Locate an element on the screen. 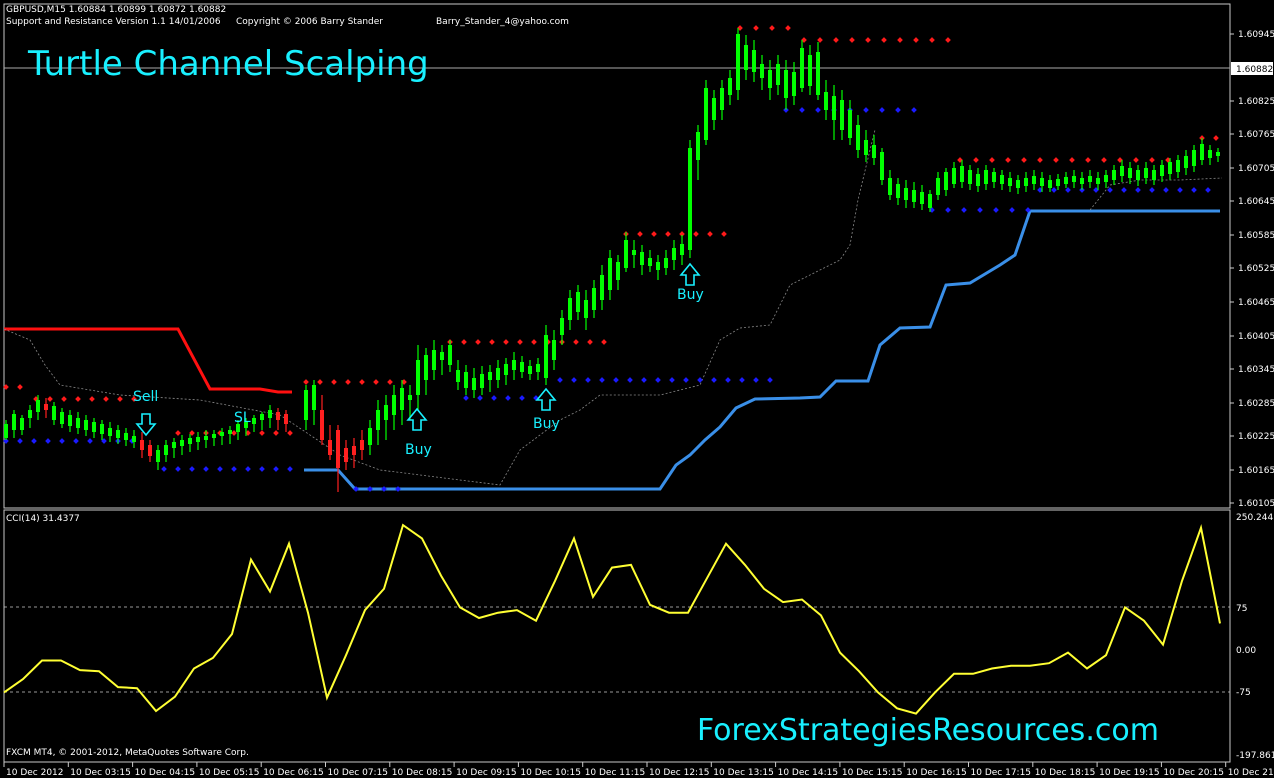  price-tick-label: 1.60285 is located at coordinates (1256, 404).